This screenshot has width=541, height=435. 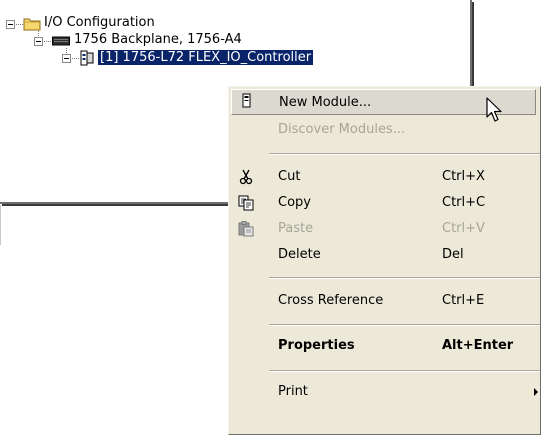 I want to click on menu-item-delete: Delete Del, so click(x=384, y=255).